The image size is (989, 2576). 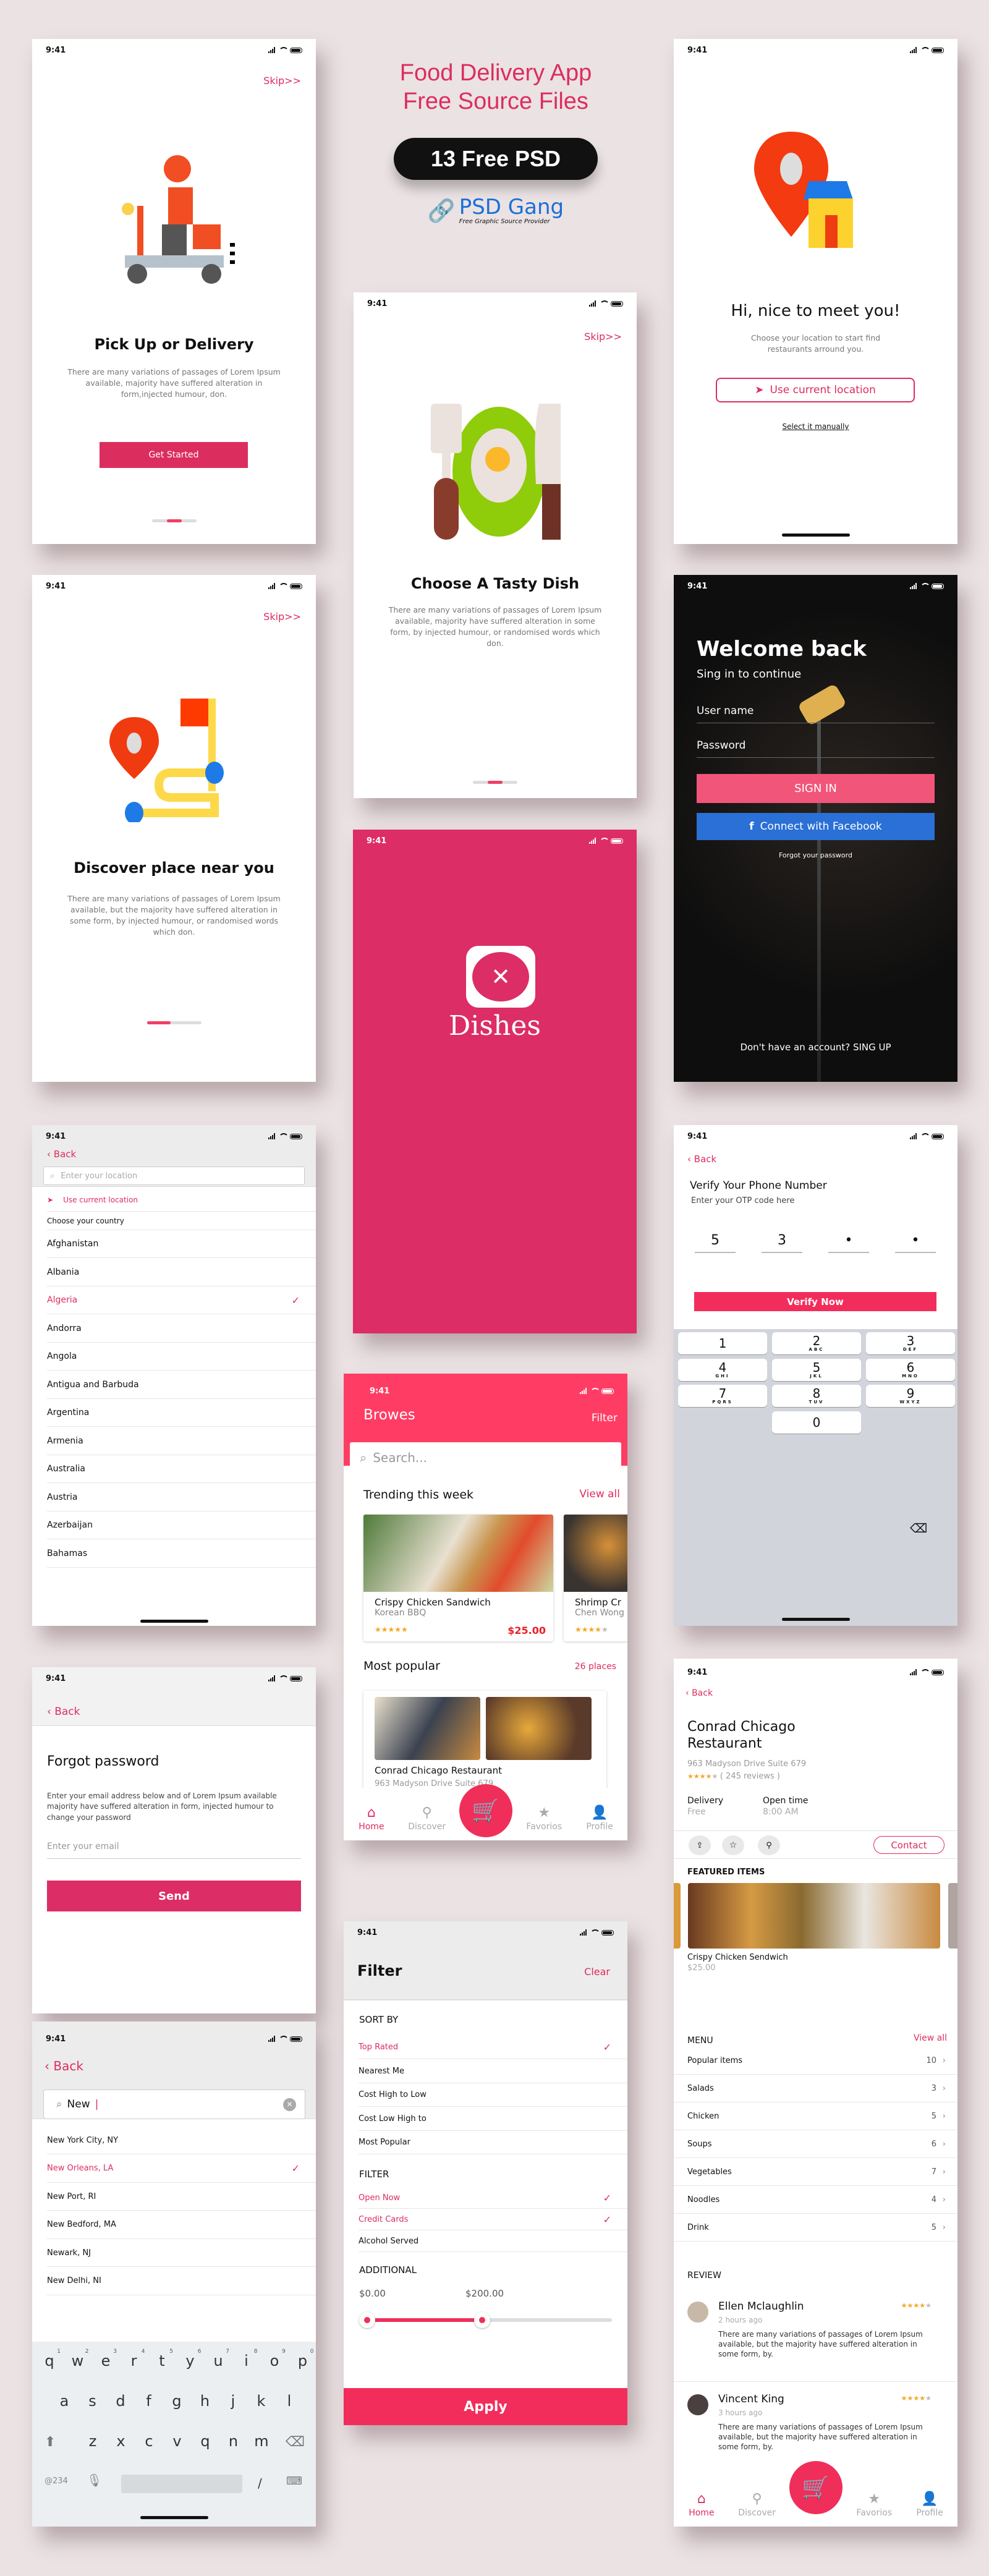 I want to click on country-row: Australia, so click(x=181, y=1469).